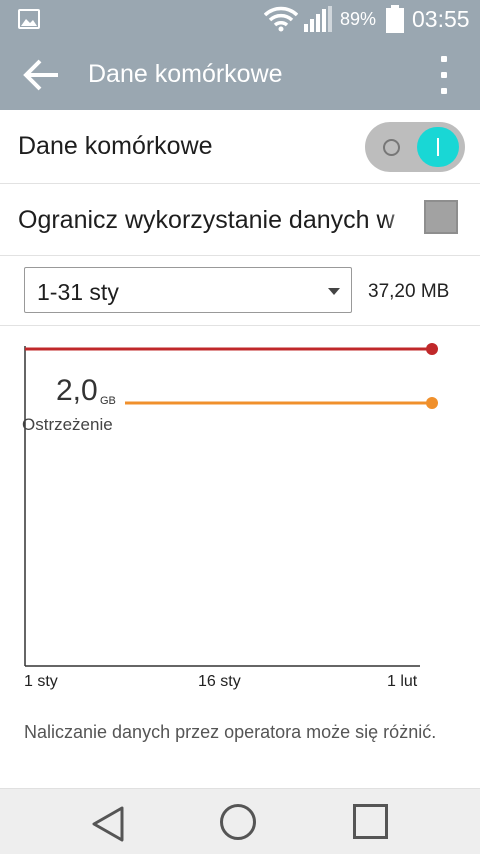 This screenshot has width=480, height=854. I want to click on warning-unit: GB, so click(108, 401).